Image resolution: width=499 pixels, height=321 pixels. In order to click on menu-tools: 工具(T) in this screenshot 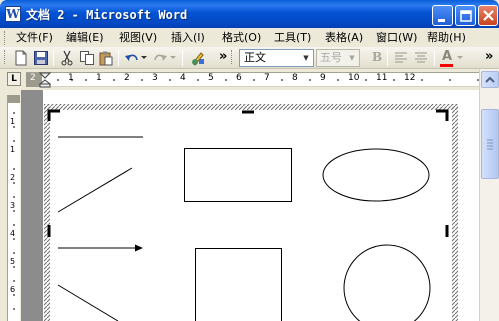, I will do `click(292, 37)`.